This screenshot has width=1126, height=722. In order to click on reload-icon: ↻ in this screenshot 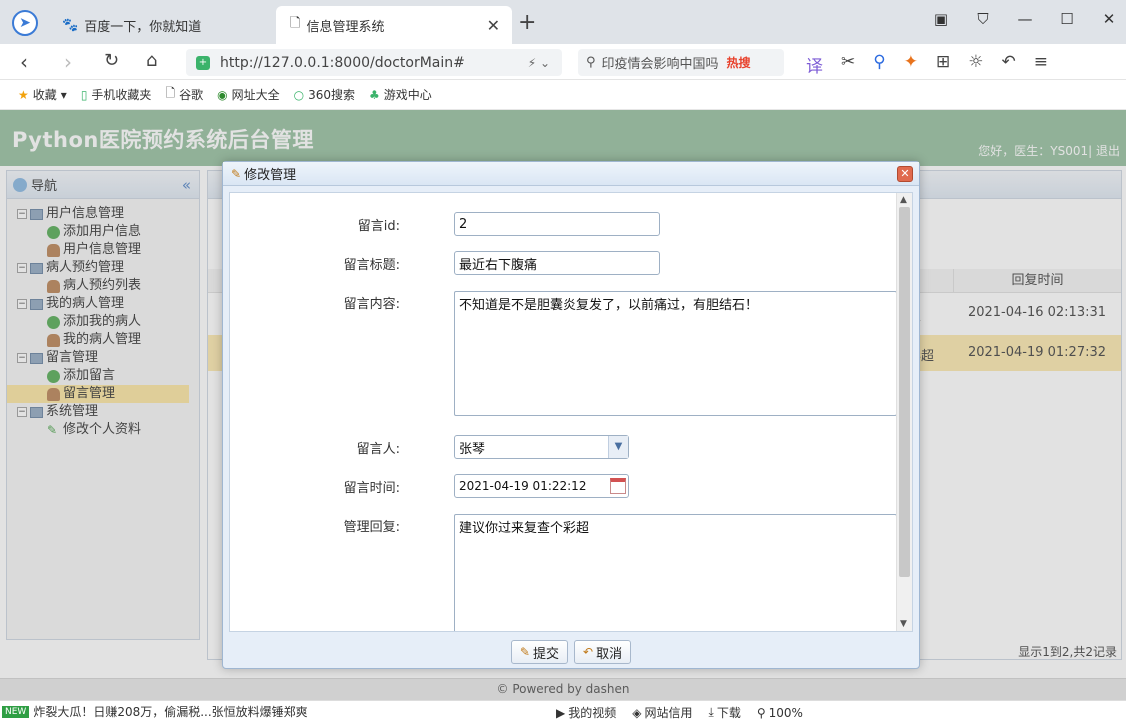, I will do `click(111, 60)`.